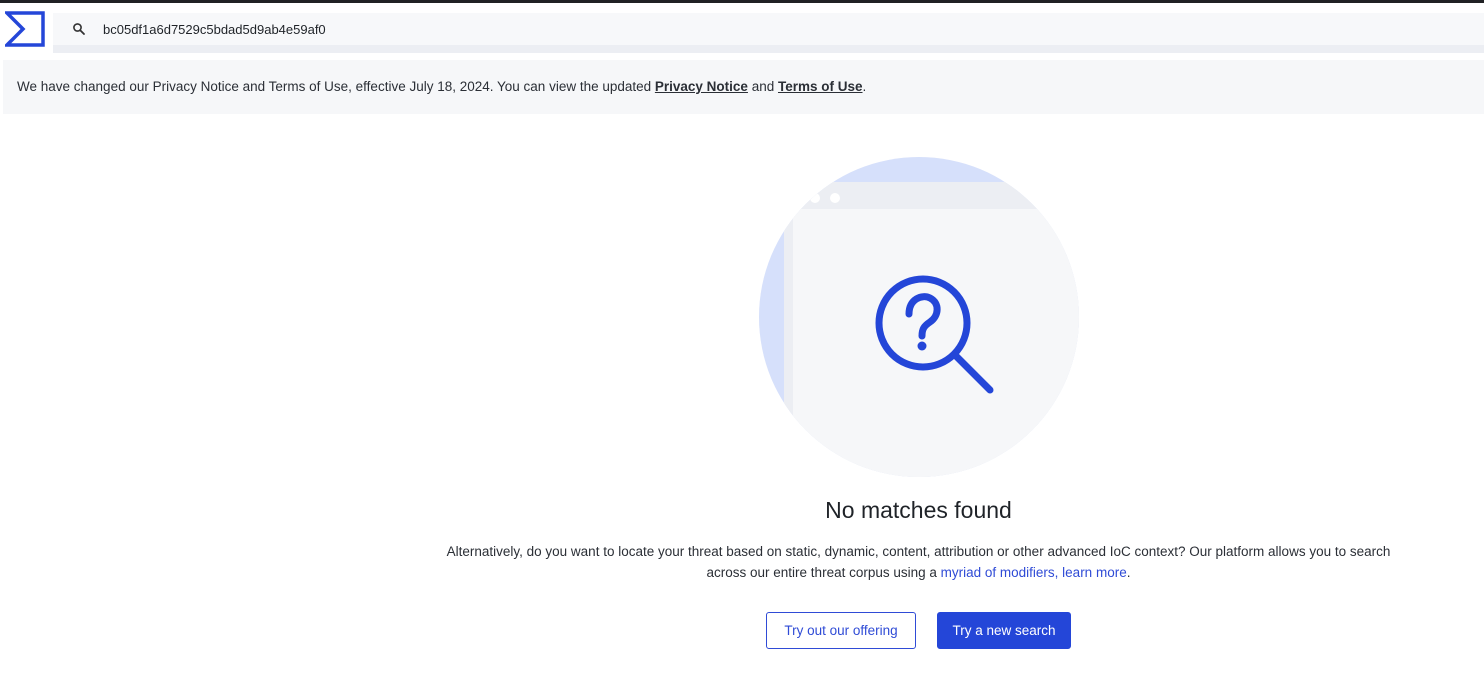 The image size is (1484, 690). I want to click on search-bar, so click(768, 33).